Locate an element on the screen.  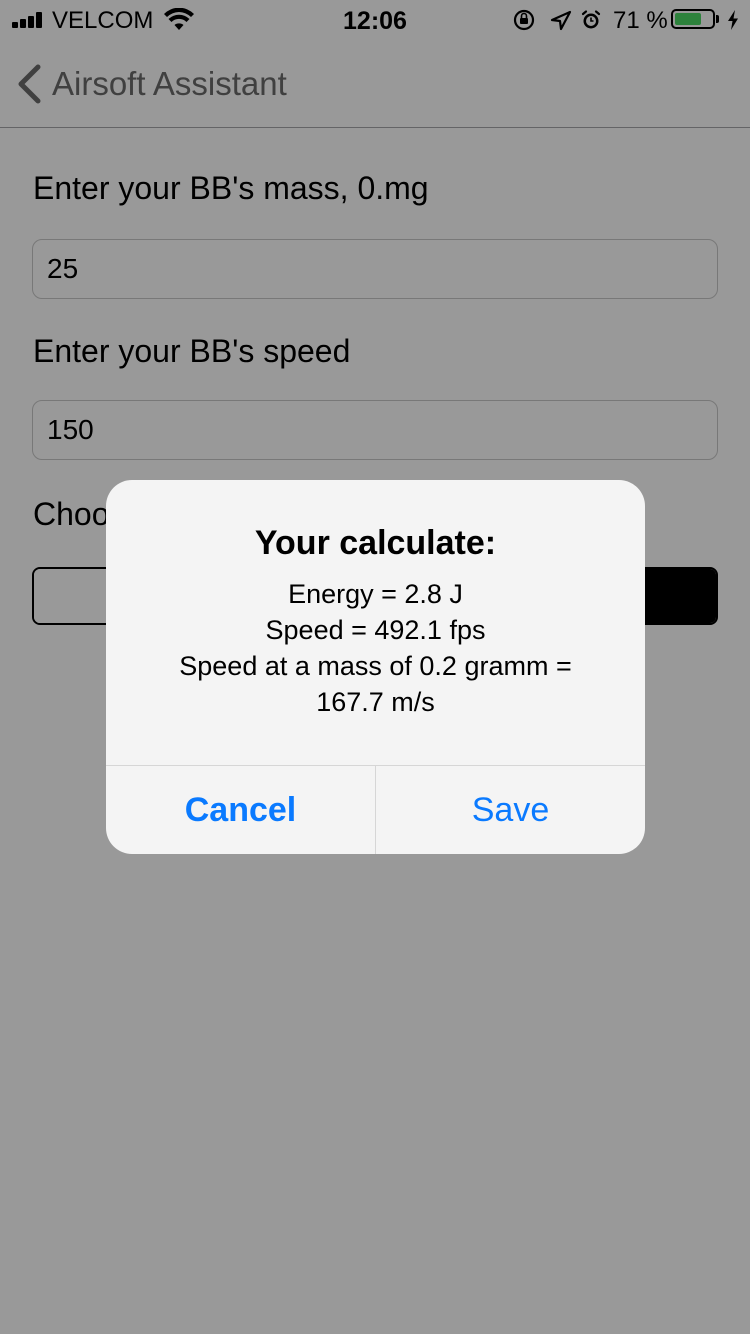
alert-mass-speed-line: Speed at a mass of 0.2 gramm = is located at coordinates (375, 666).